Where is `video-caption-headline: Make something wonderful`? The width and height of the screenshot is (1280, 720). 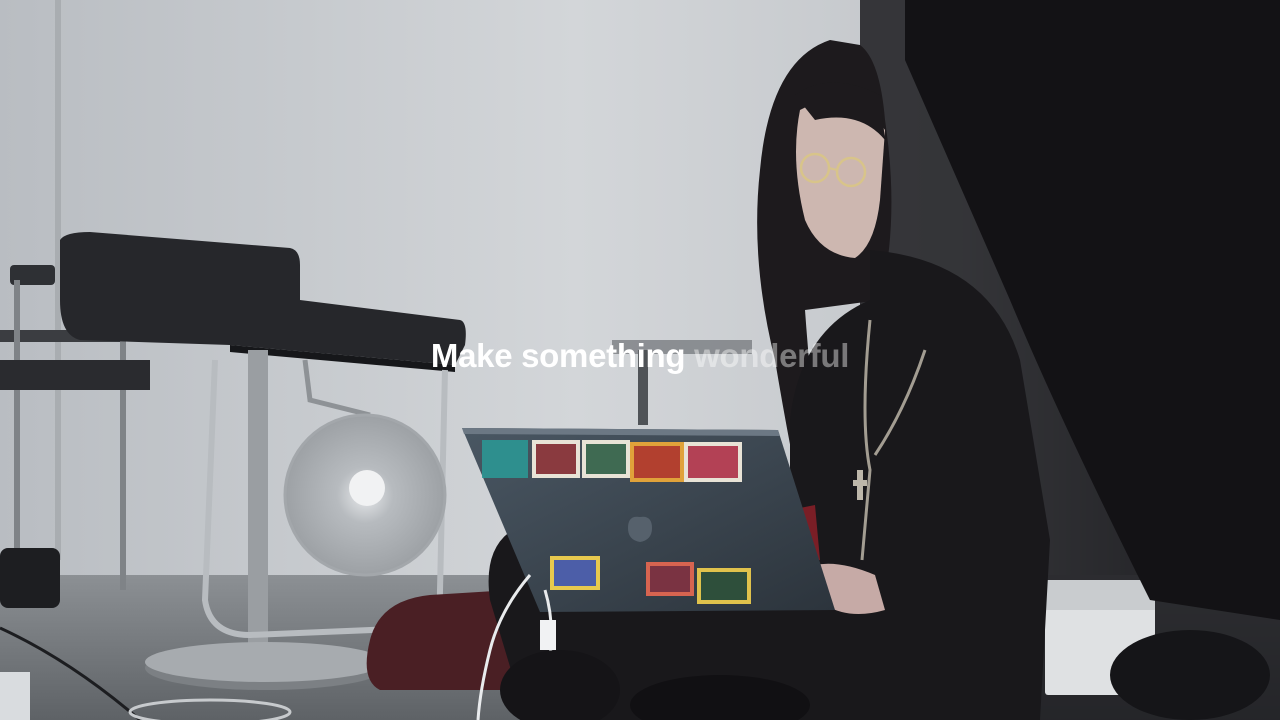
video-caption-headline: Make something wonderful is located at coordinates (640, 356).